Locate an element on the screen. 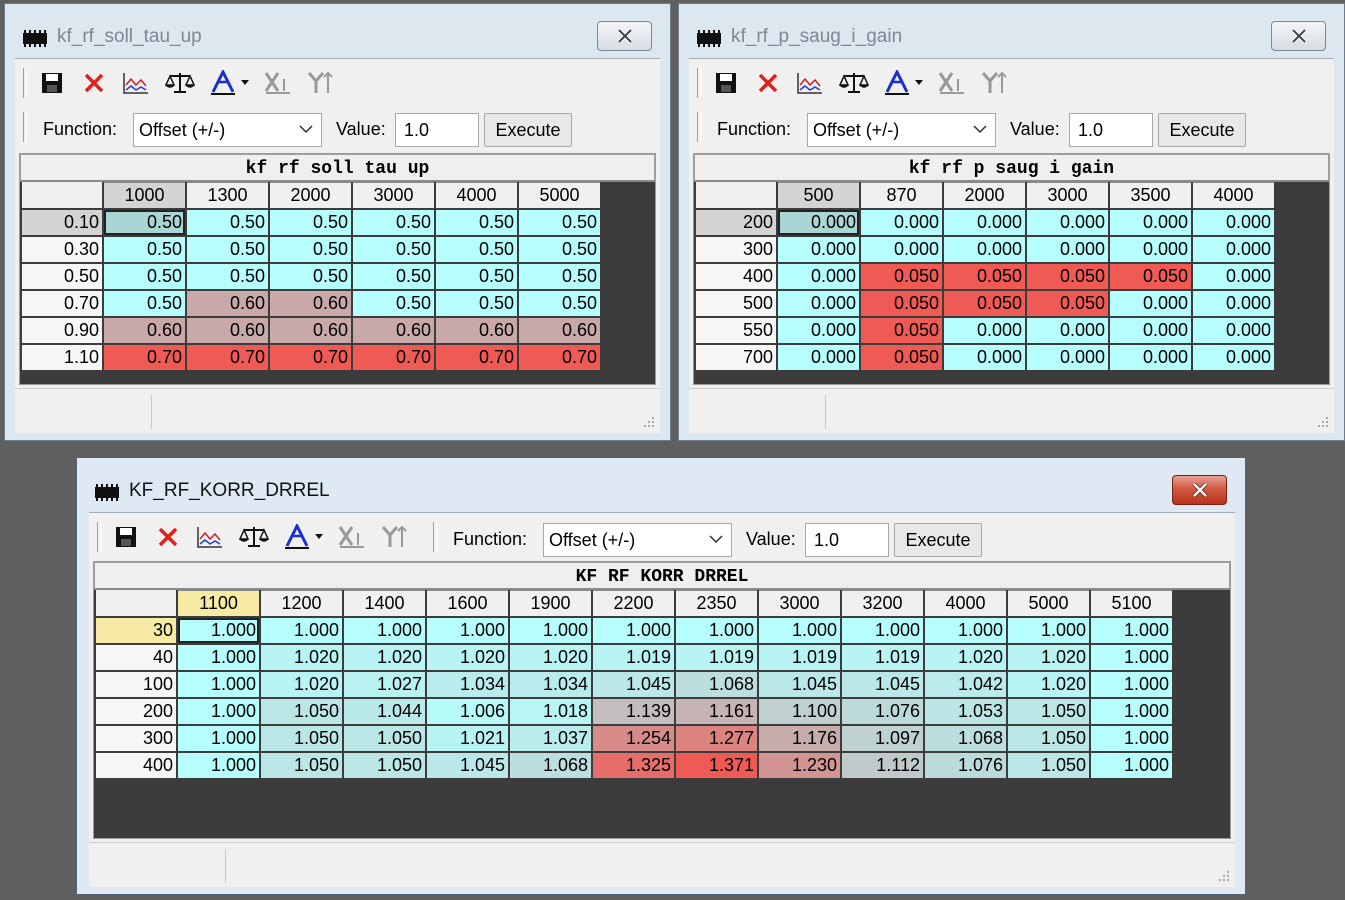 The width and height of the screenshot is (1345, 900). row-header: 30 is located at coordinates (136, 630).